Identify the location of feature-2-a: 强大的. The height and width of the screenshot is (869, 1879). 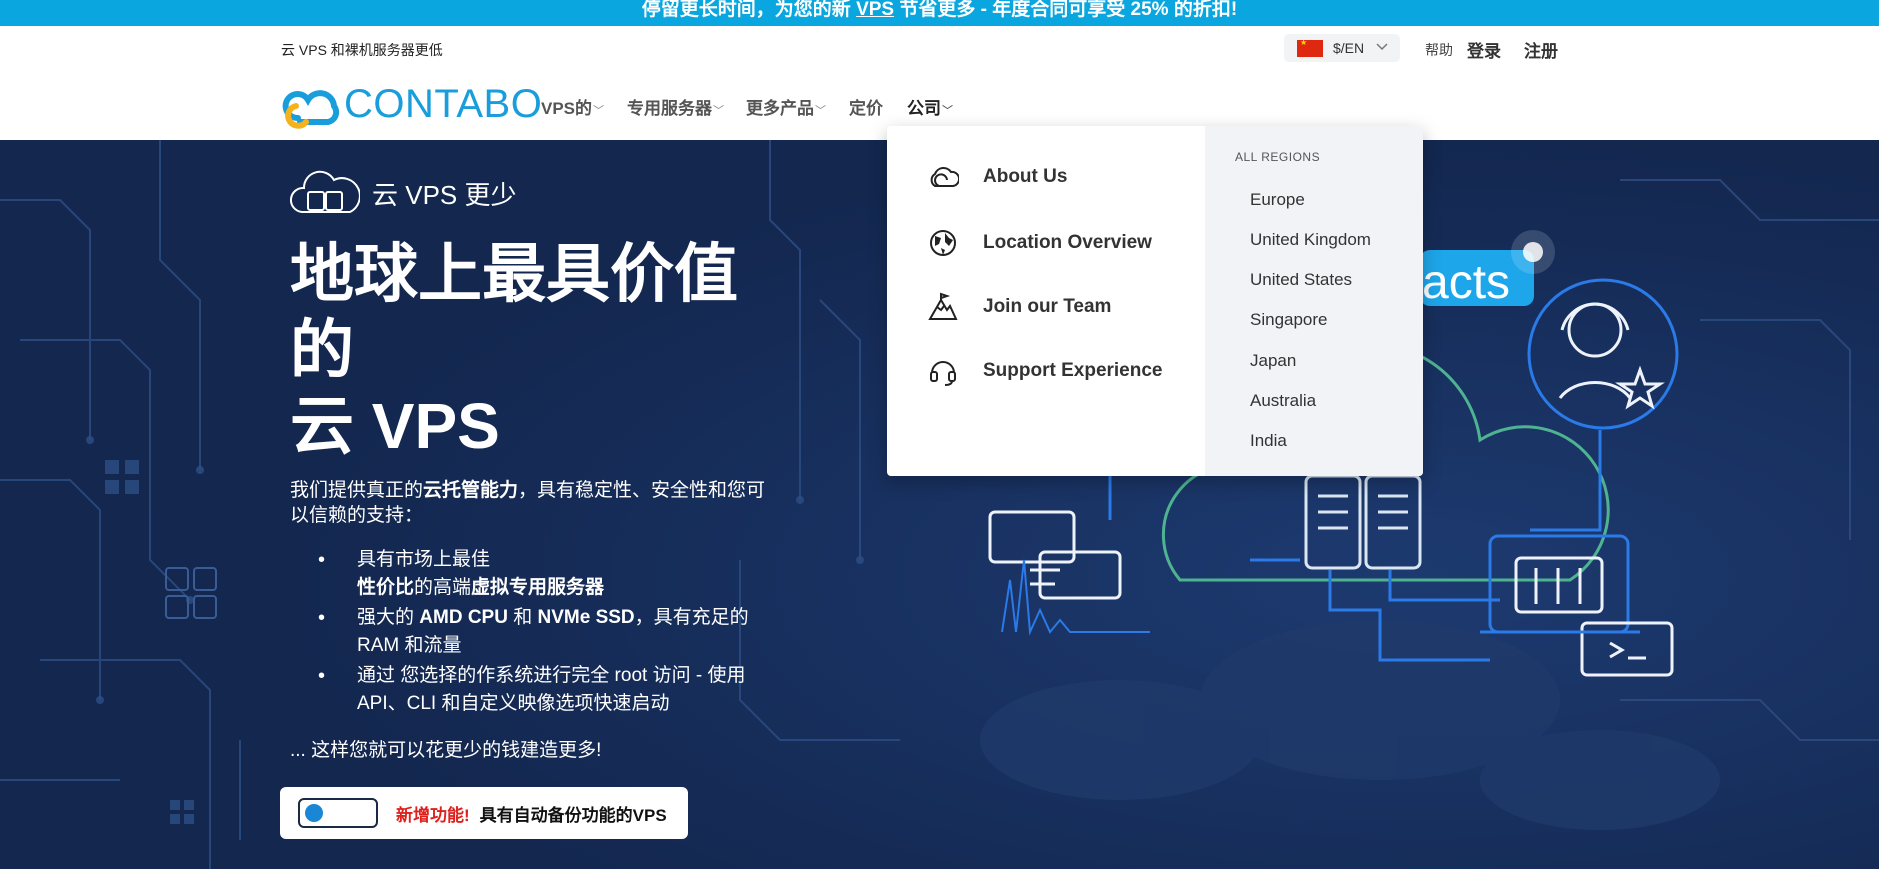
(388, 617).